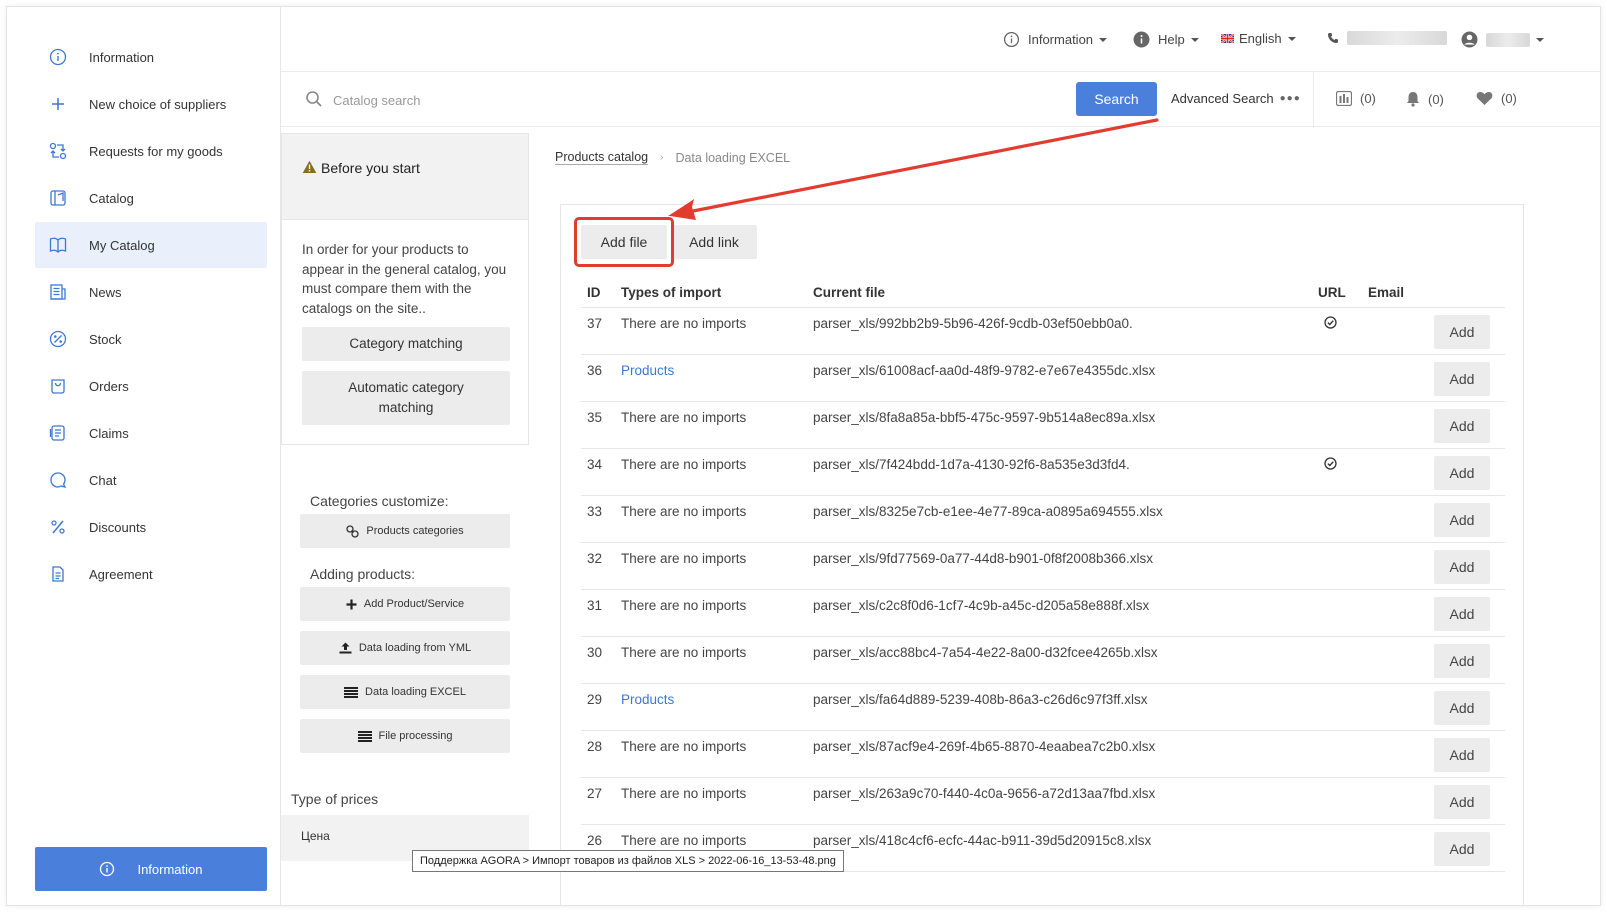 The image size is (1607, 912). Describe the element at coordinates (405, 604) in the screenshot. I see `add-product-button: Add Product/Service` at that location.